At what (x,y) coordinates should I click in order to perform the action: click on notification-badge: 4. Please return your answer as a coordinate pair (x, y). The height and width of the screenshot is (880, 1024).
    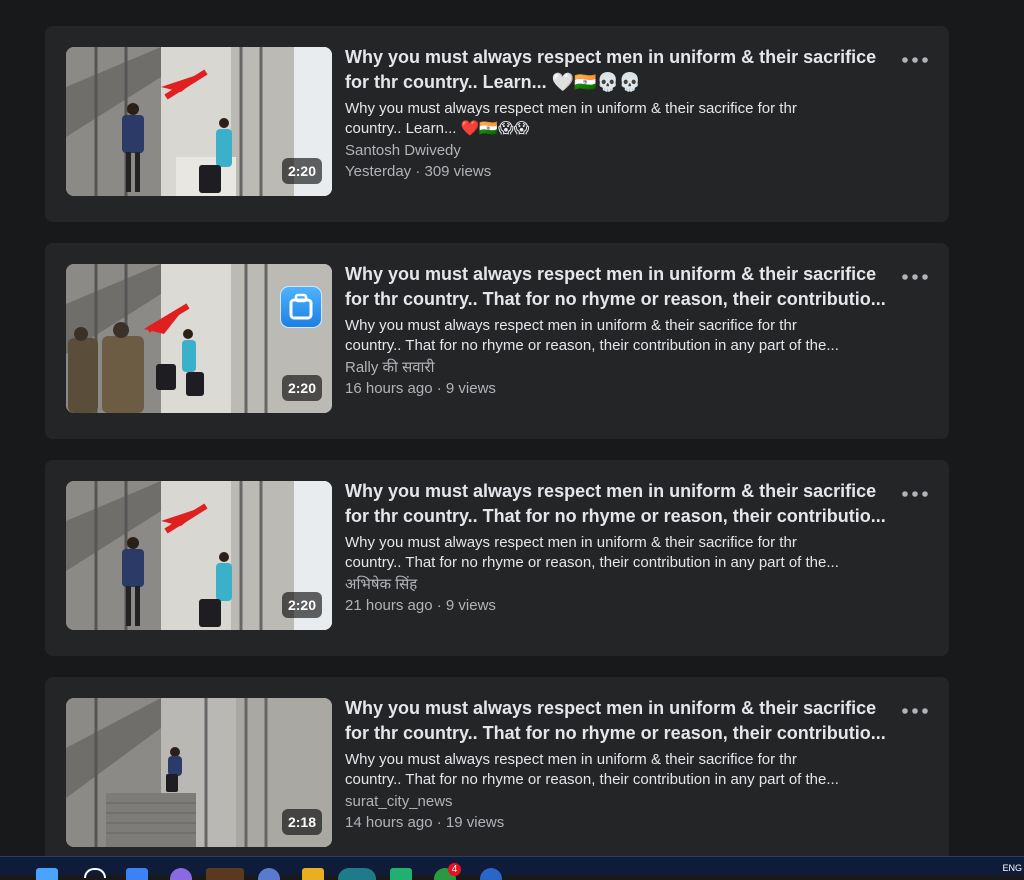
    Looking at the image, I should click on (454, 869).